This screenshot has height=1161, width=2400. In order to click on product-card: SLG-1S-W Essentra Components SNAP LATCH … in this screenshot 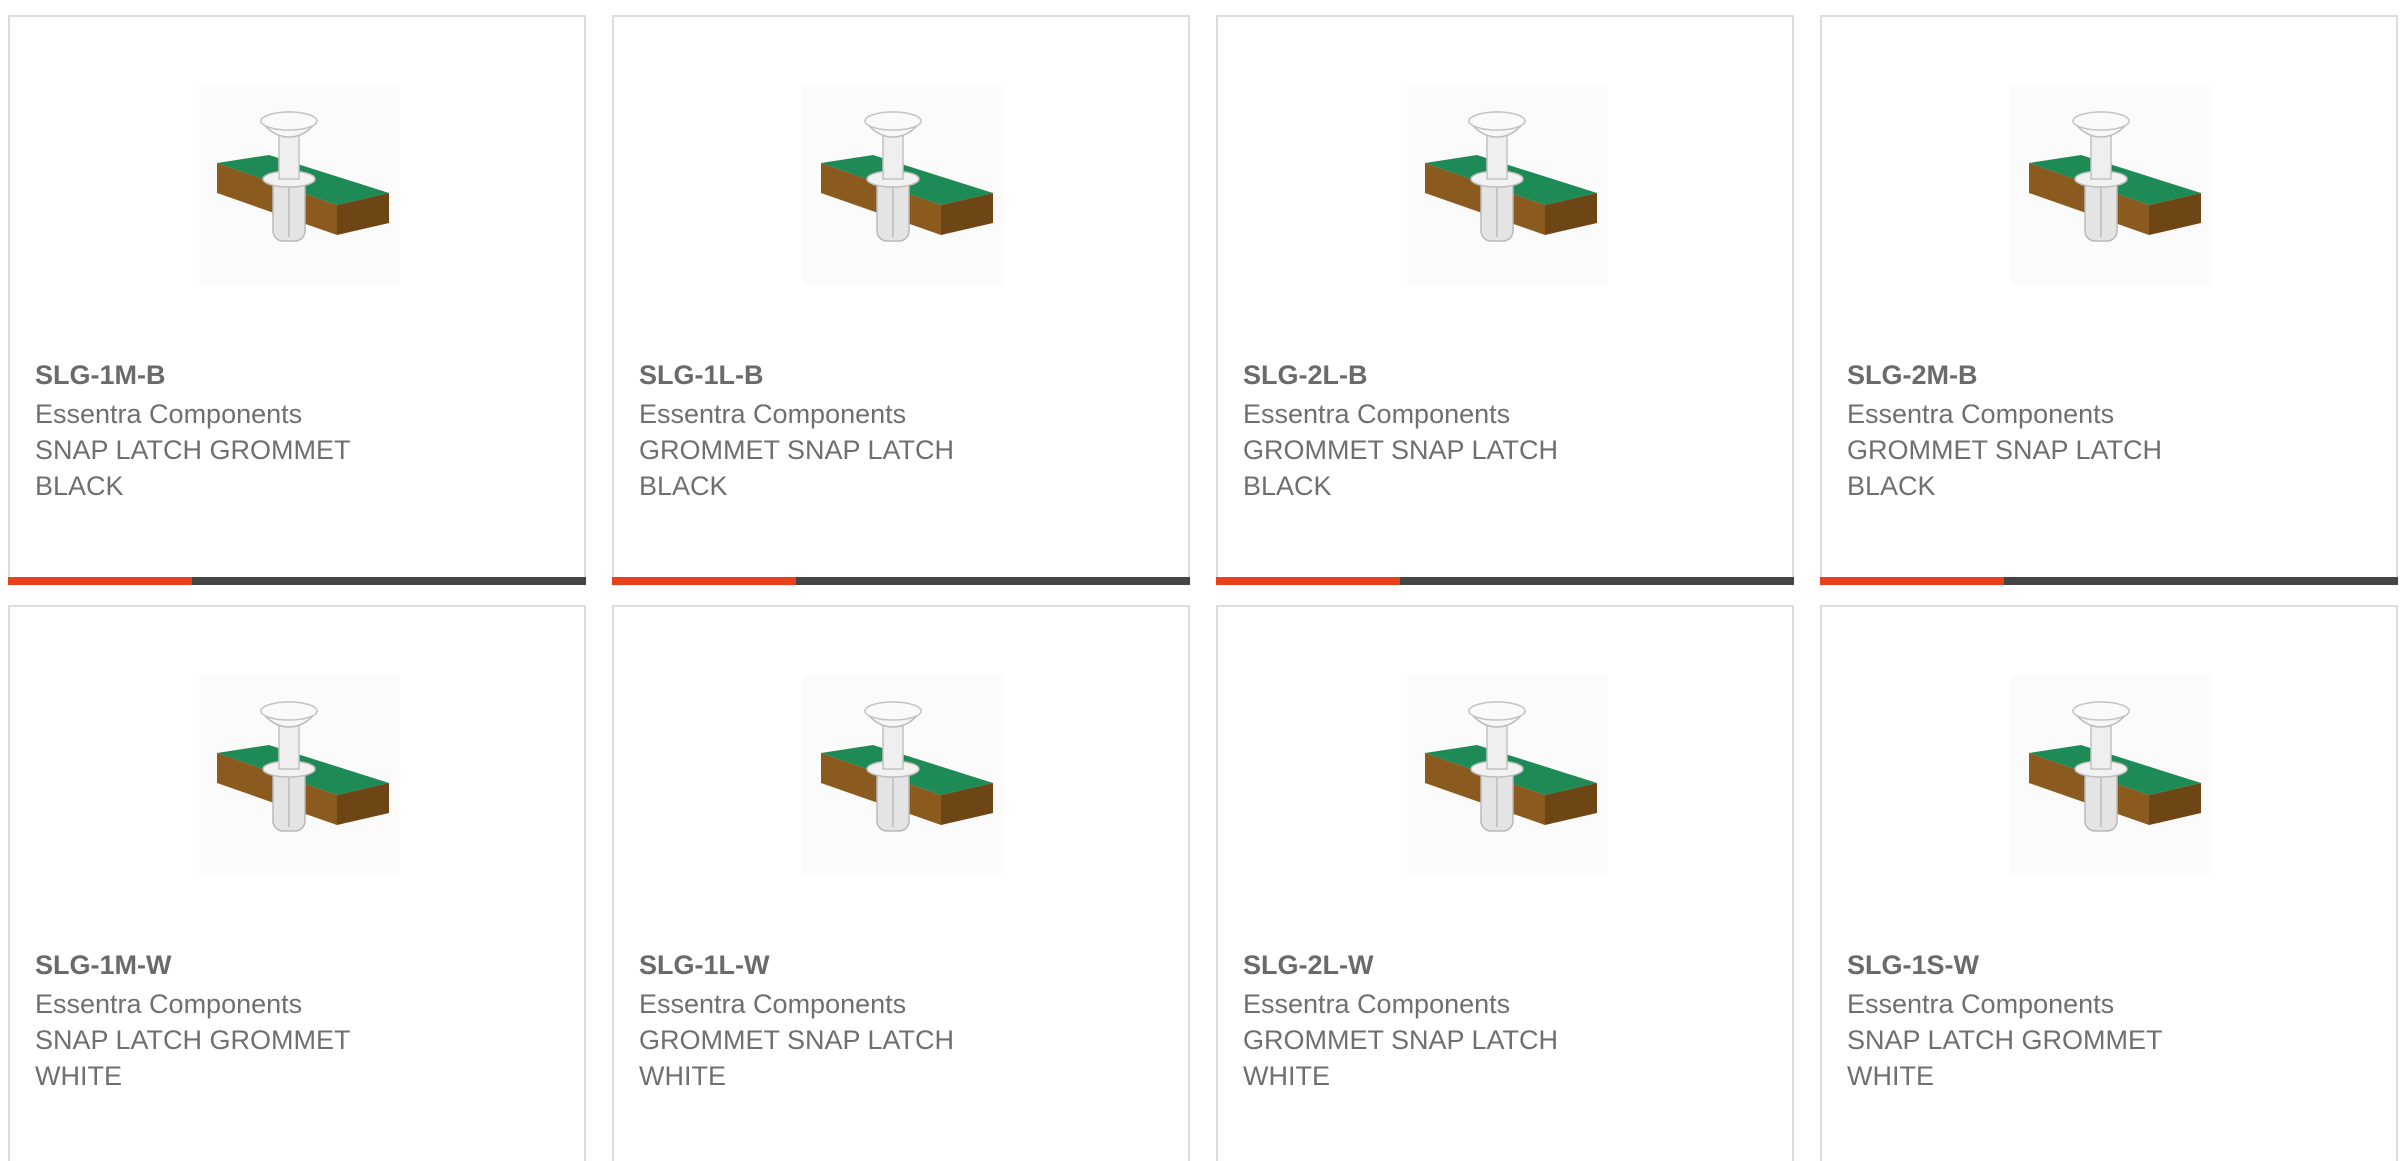, I will do `click(2109, 883)`.